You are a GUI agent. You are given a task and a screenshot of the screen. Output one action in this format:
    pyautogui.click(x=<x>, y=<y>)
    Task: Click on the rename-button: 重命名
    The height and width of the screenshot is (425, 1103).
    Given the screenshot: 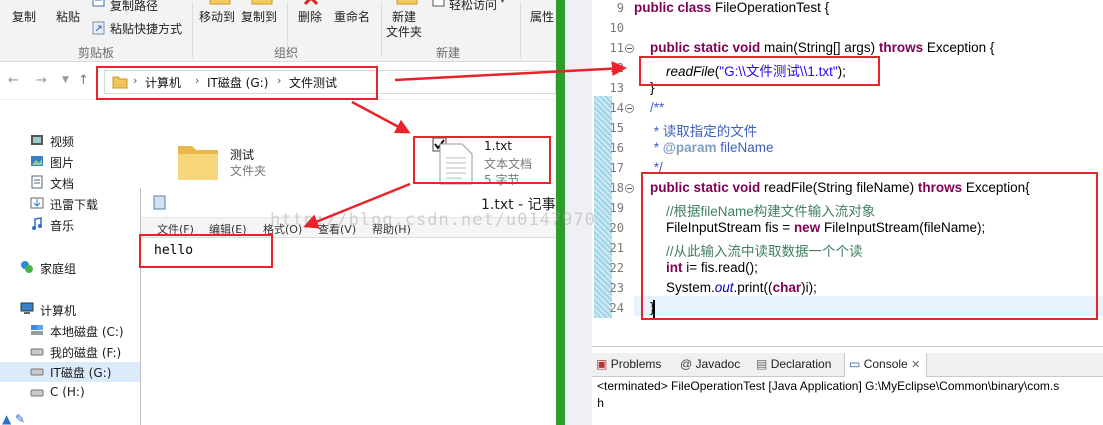 What is the action you would take?
    pyautogui.click(x=352, y=16)
    